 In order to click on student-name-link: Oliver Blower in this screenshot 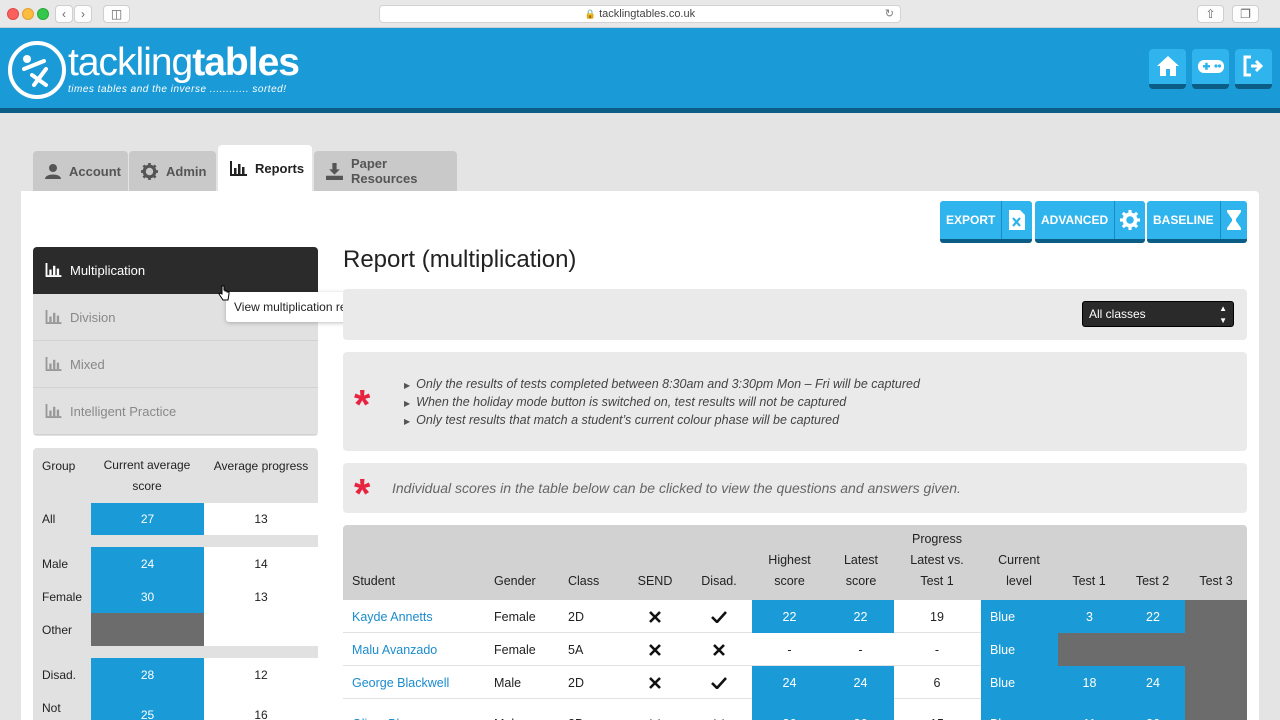, I will do `click(422, 709)`.